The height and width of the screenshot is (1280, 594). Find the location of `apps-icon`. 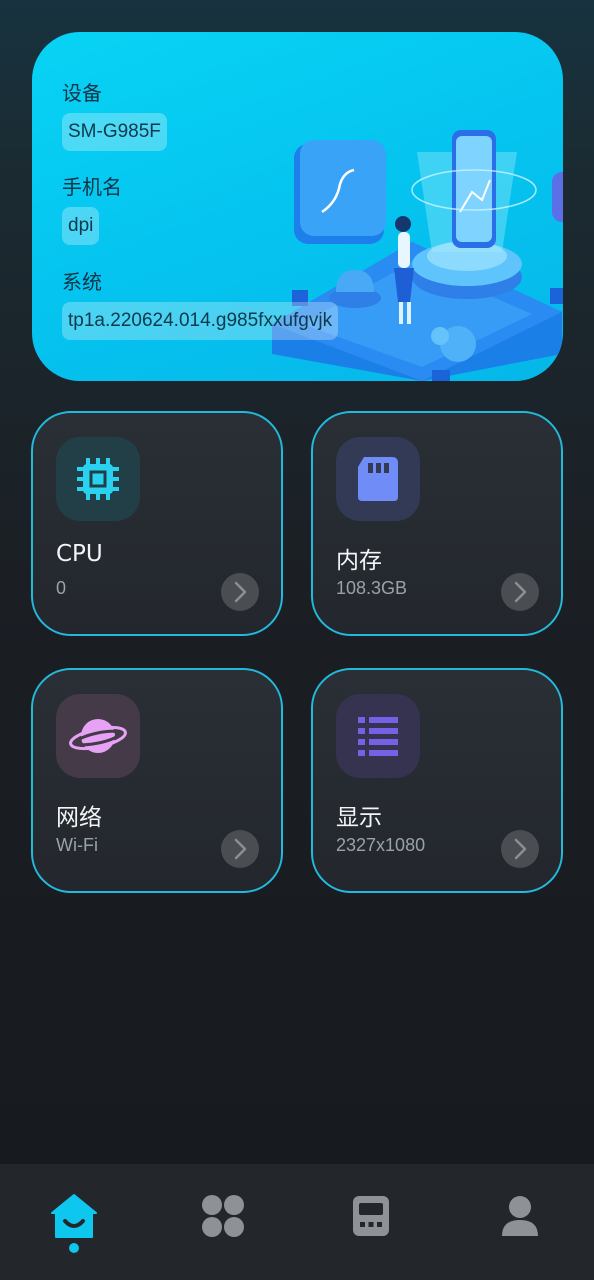

apps-icon is located at coordinates (223, 1216).